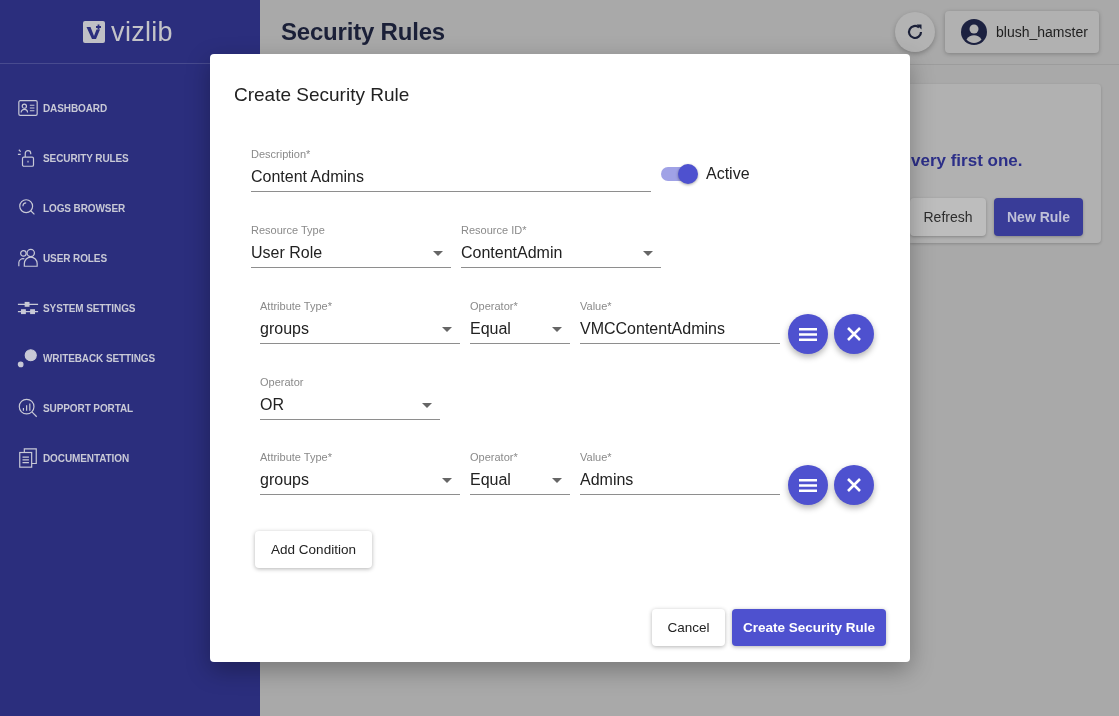 The height and width of the screenshot is (716, 1119). What do you see at coordinates (282, 382) in the screenshot?
I see `field-label: Operator` at bounding box center [282, 382].